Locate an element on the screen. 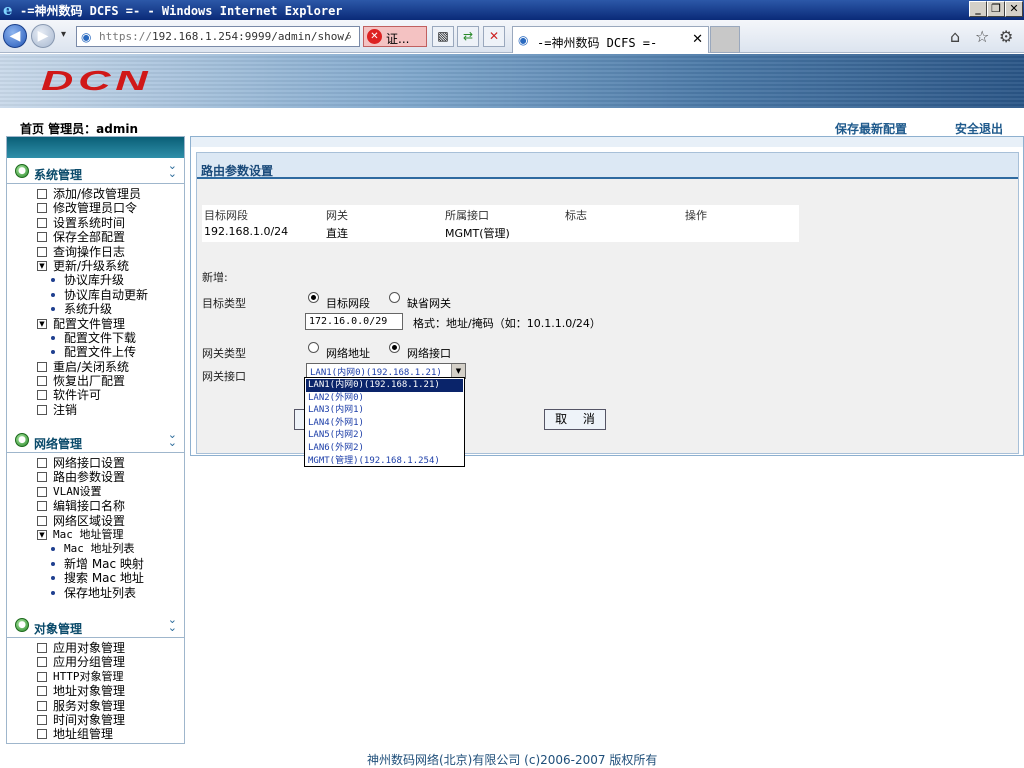 The width and height of the screenshot is (1024, 768). chevron-down-icon: ▼ is located at coordinates (458, 371).